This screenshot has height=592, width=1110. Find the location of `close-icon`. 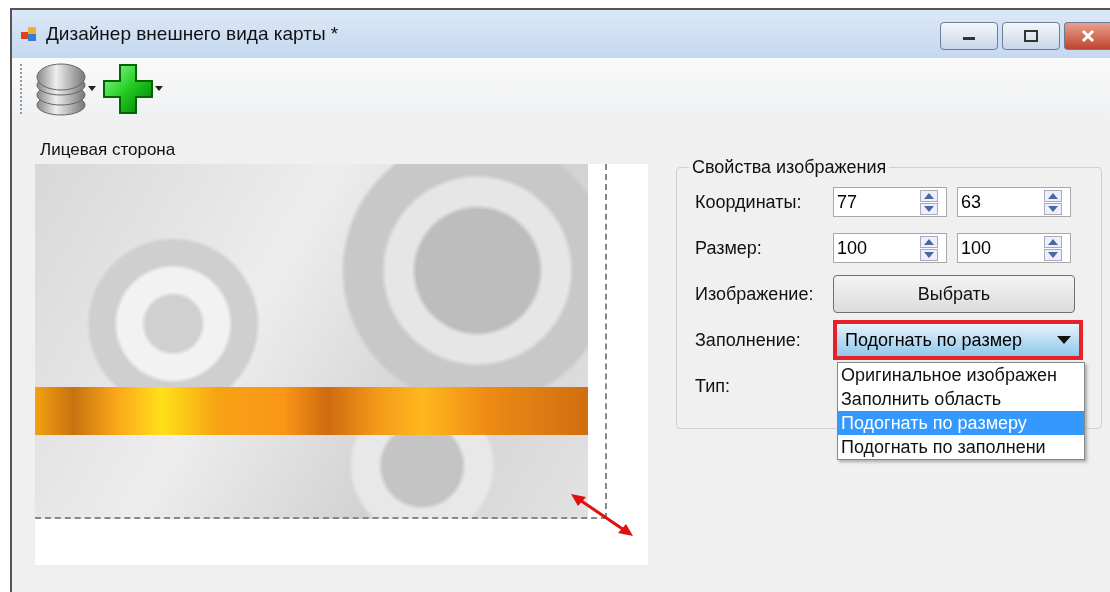

close-icon is located at coordinates (1087, 36).